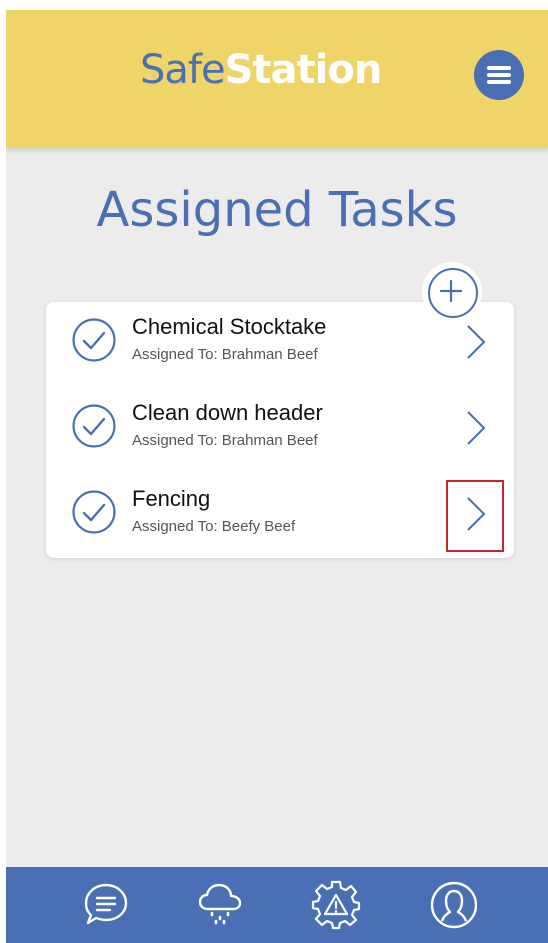 The image size is (548, 943). Describe the element at coordinates (106, 905) in the screenshot. I see `chat-icon` at that location.